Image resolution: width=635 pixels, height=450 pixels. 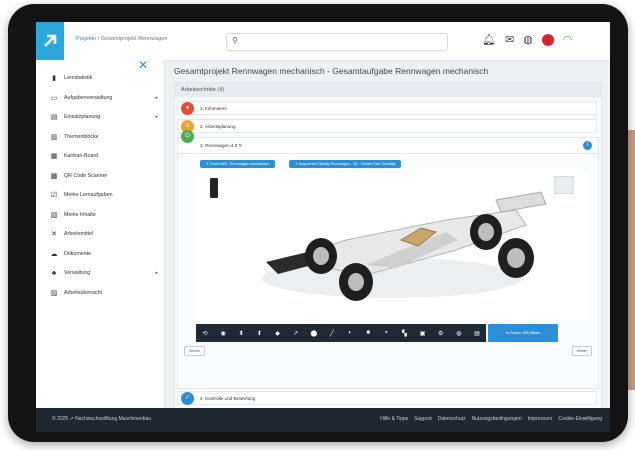 What do you see at coordinates (143, 65) in the screenshot?
I see `close-sidebar-icon: ✕` at bounding box center [143, 65].